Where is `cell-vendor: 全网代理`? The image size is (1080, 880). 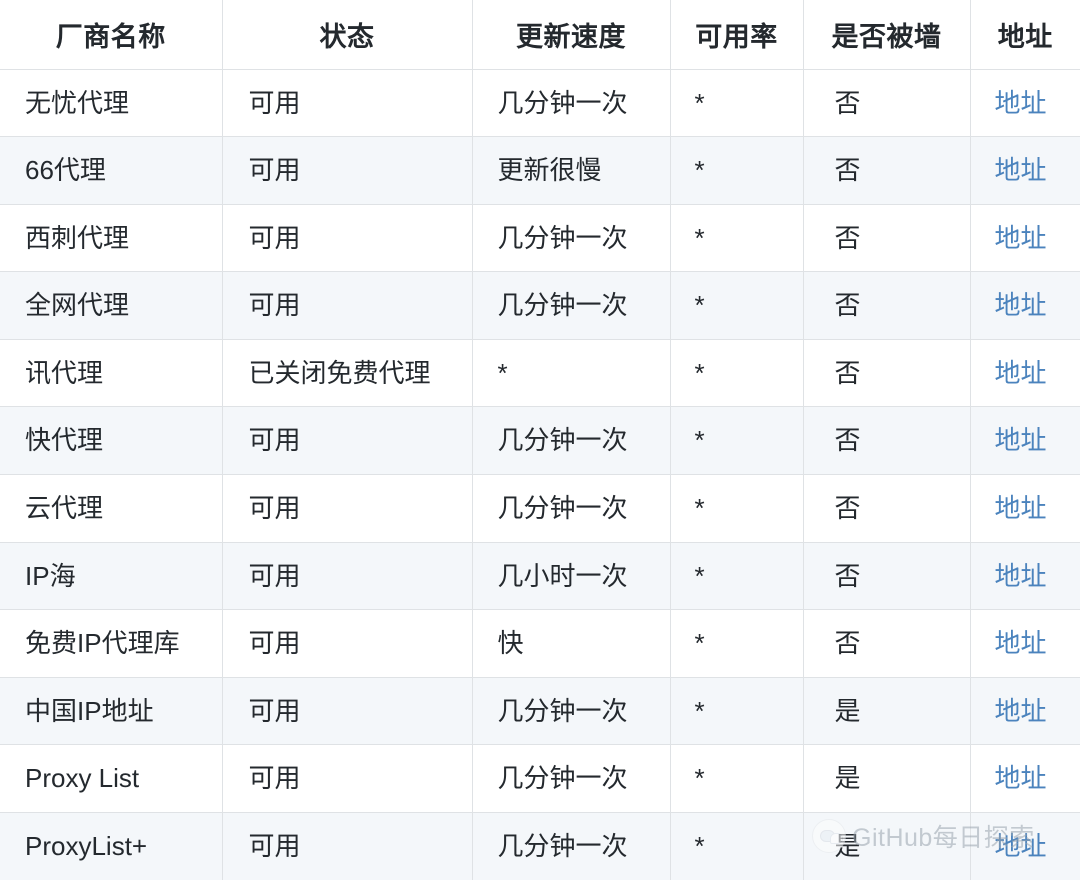 cell-vendor: 全网代理 is located at coordinates (111, 305).